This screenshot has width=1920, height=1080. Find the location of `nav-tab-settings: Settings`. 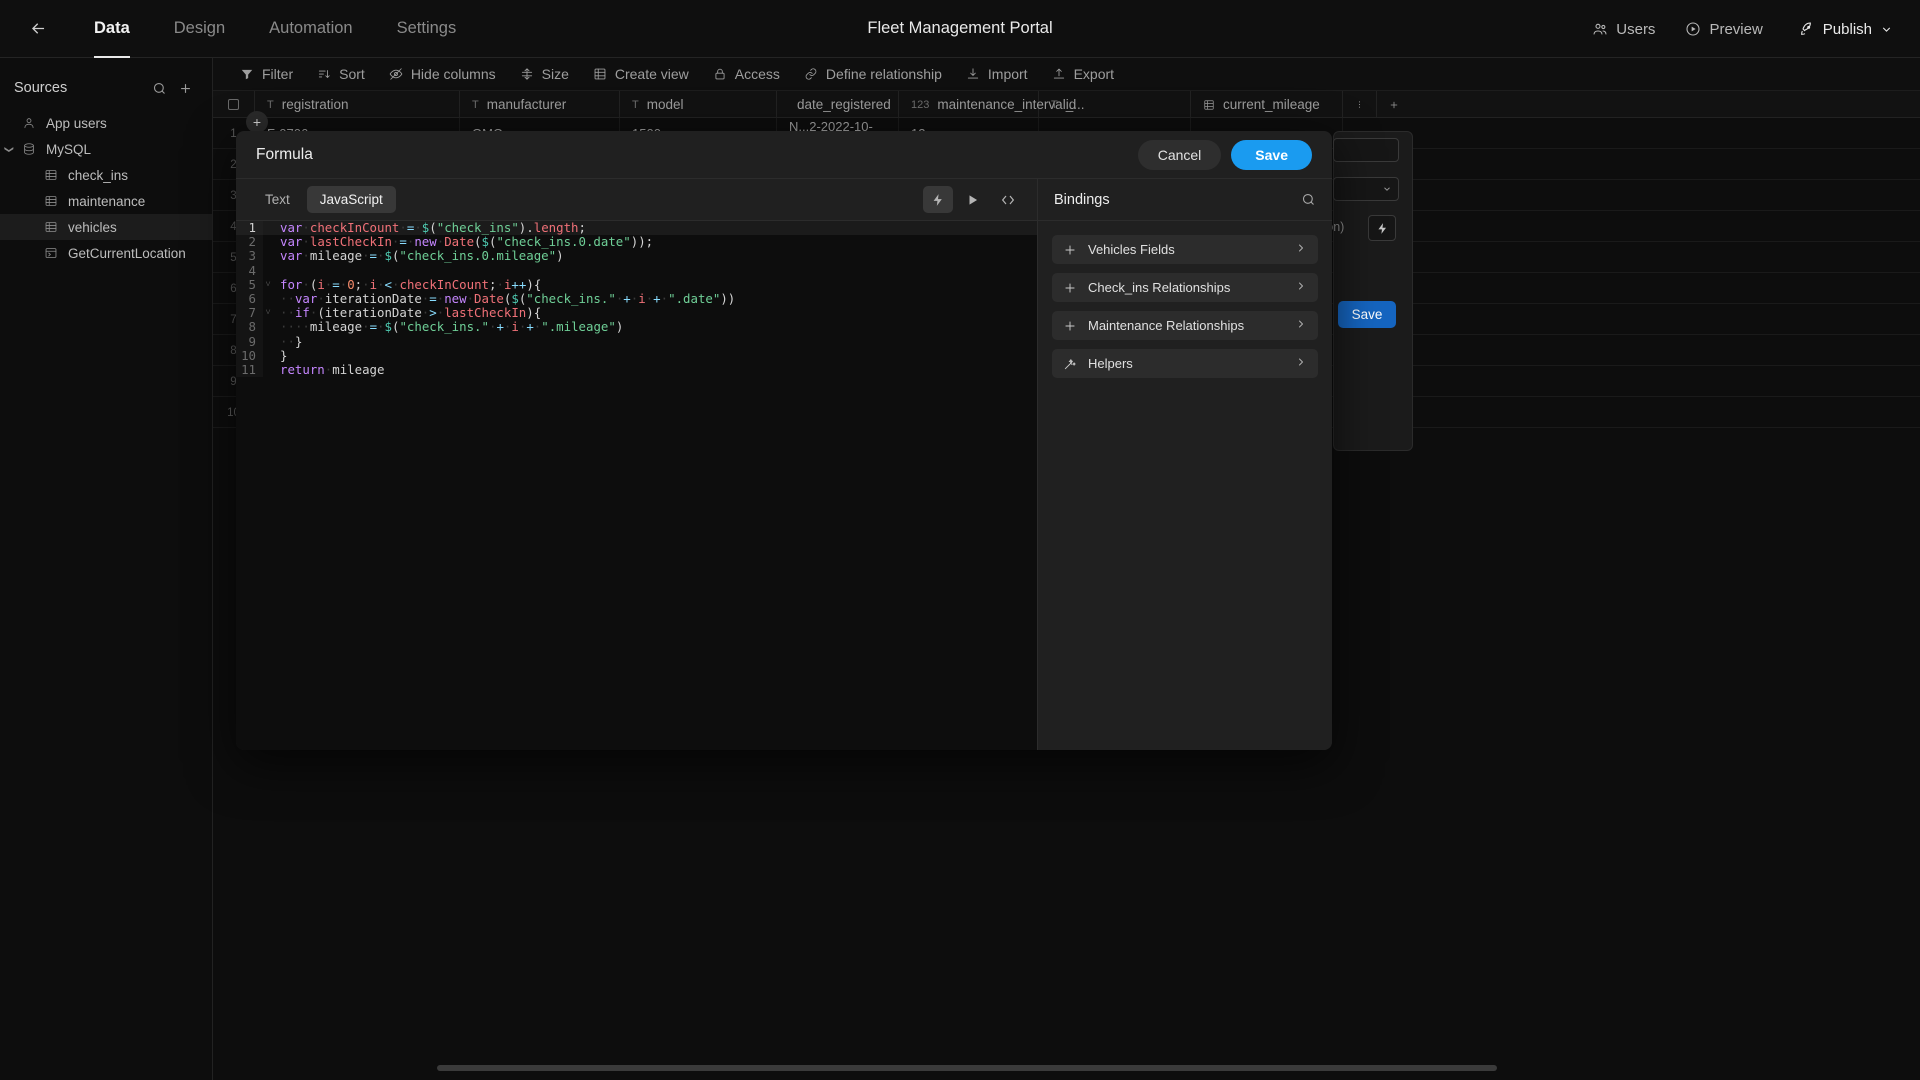

nav-tab-settings: Settings is located at coordinates (427, 29).